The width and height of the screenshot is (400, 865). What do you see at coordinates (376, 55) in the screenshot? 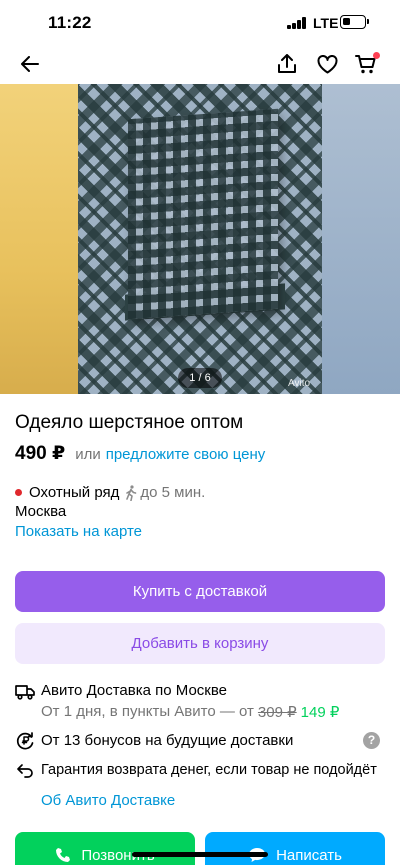
I see `cart-badge` at bounding box center [376, 55].